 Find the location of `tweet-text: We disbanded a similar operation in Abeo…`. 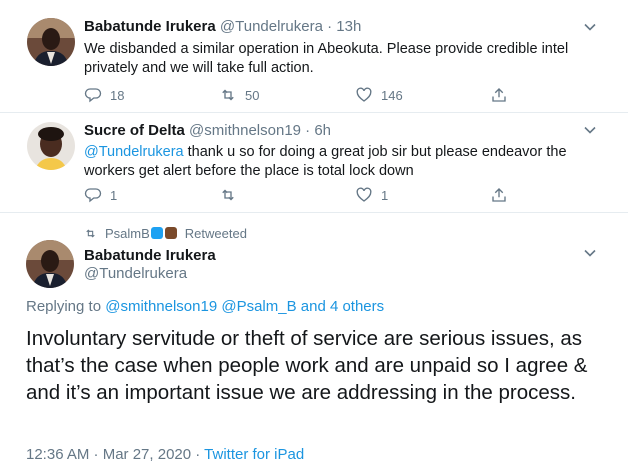

tweet-text: We disbanded a similar operation in Abeo… is located at coordinates (326, 58).